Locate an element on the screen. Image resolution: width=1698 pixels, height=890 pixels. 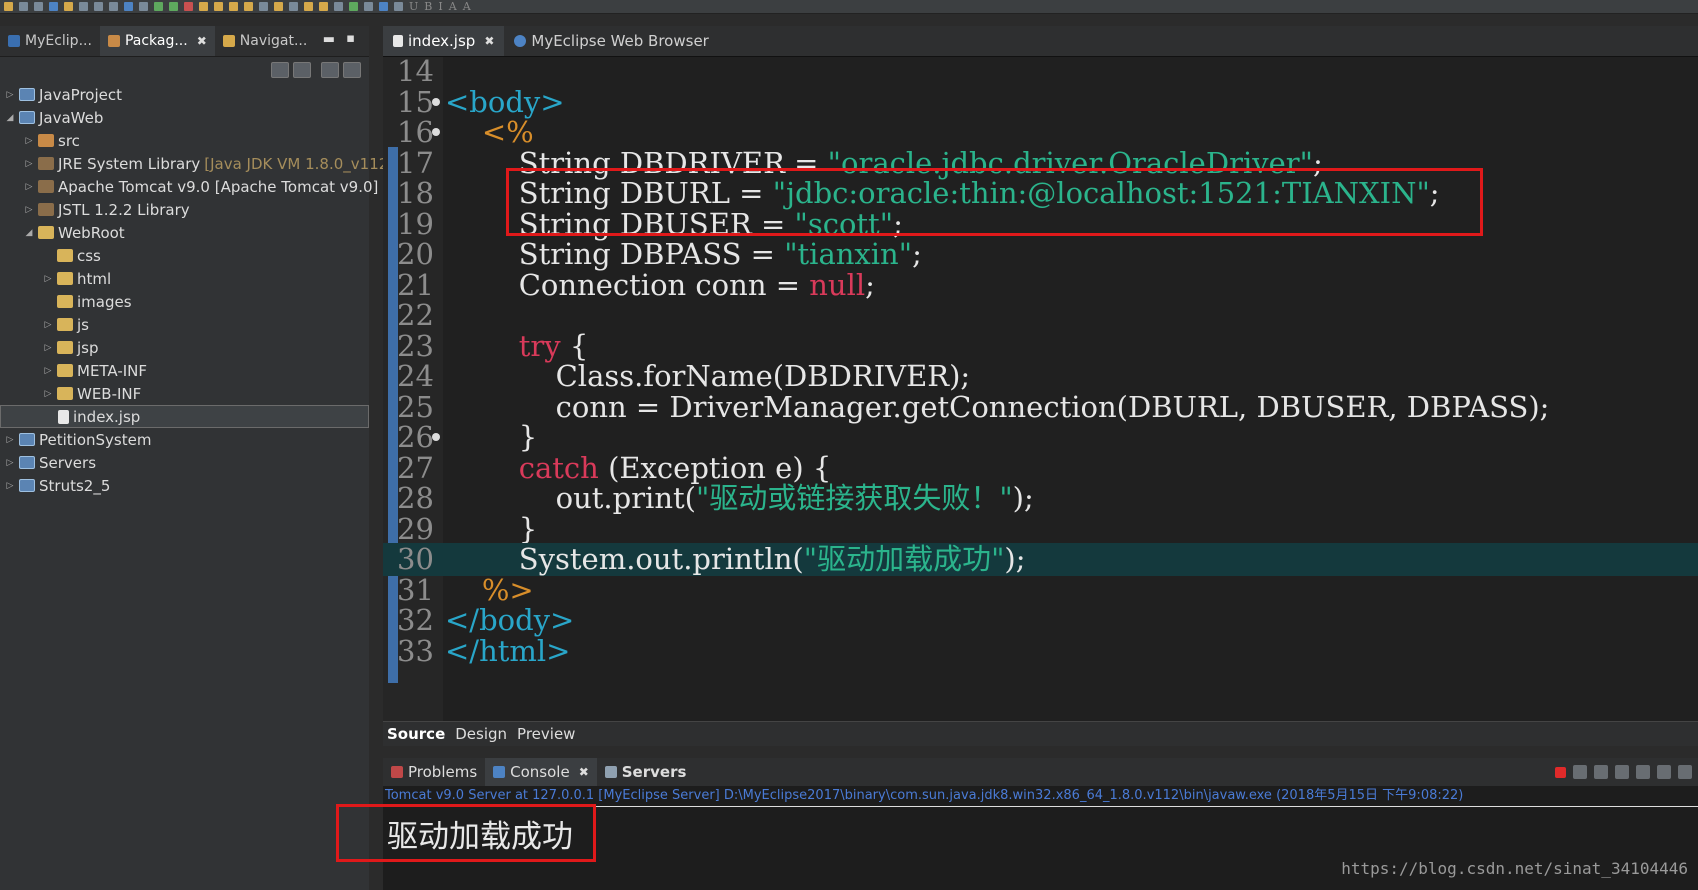
table-icon is located at coordinates (353, 6).